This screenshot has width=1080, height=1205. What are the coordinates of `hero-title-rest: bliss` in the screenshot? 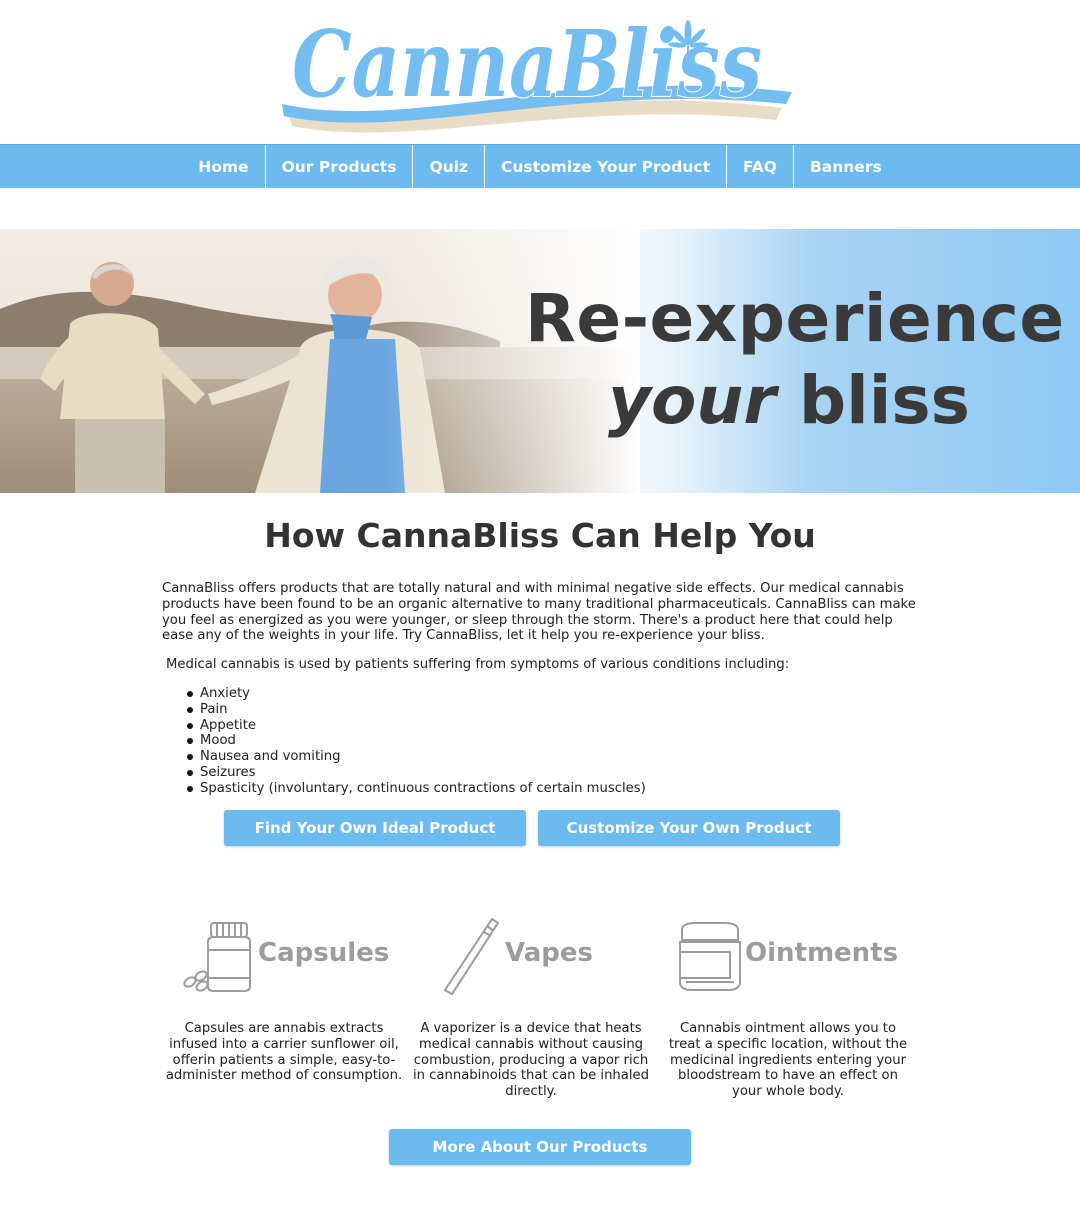 It's located at (872, 400).